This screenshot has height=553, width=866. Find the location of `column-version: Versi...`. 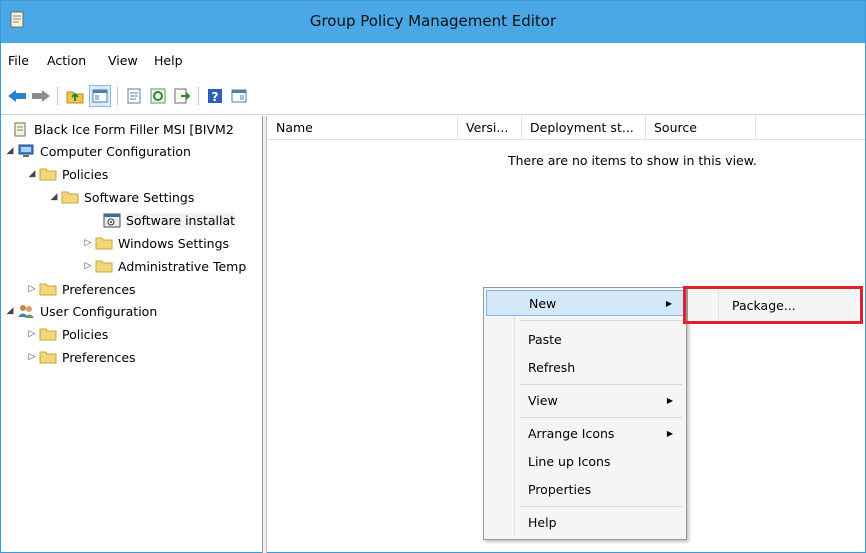

column-version: Versi... is located at coordinates (490, 128).